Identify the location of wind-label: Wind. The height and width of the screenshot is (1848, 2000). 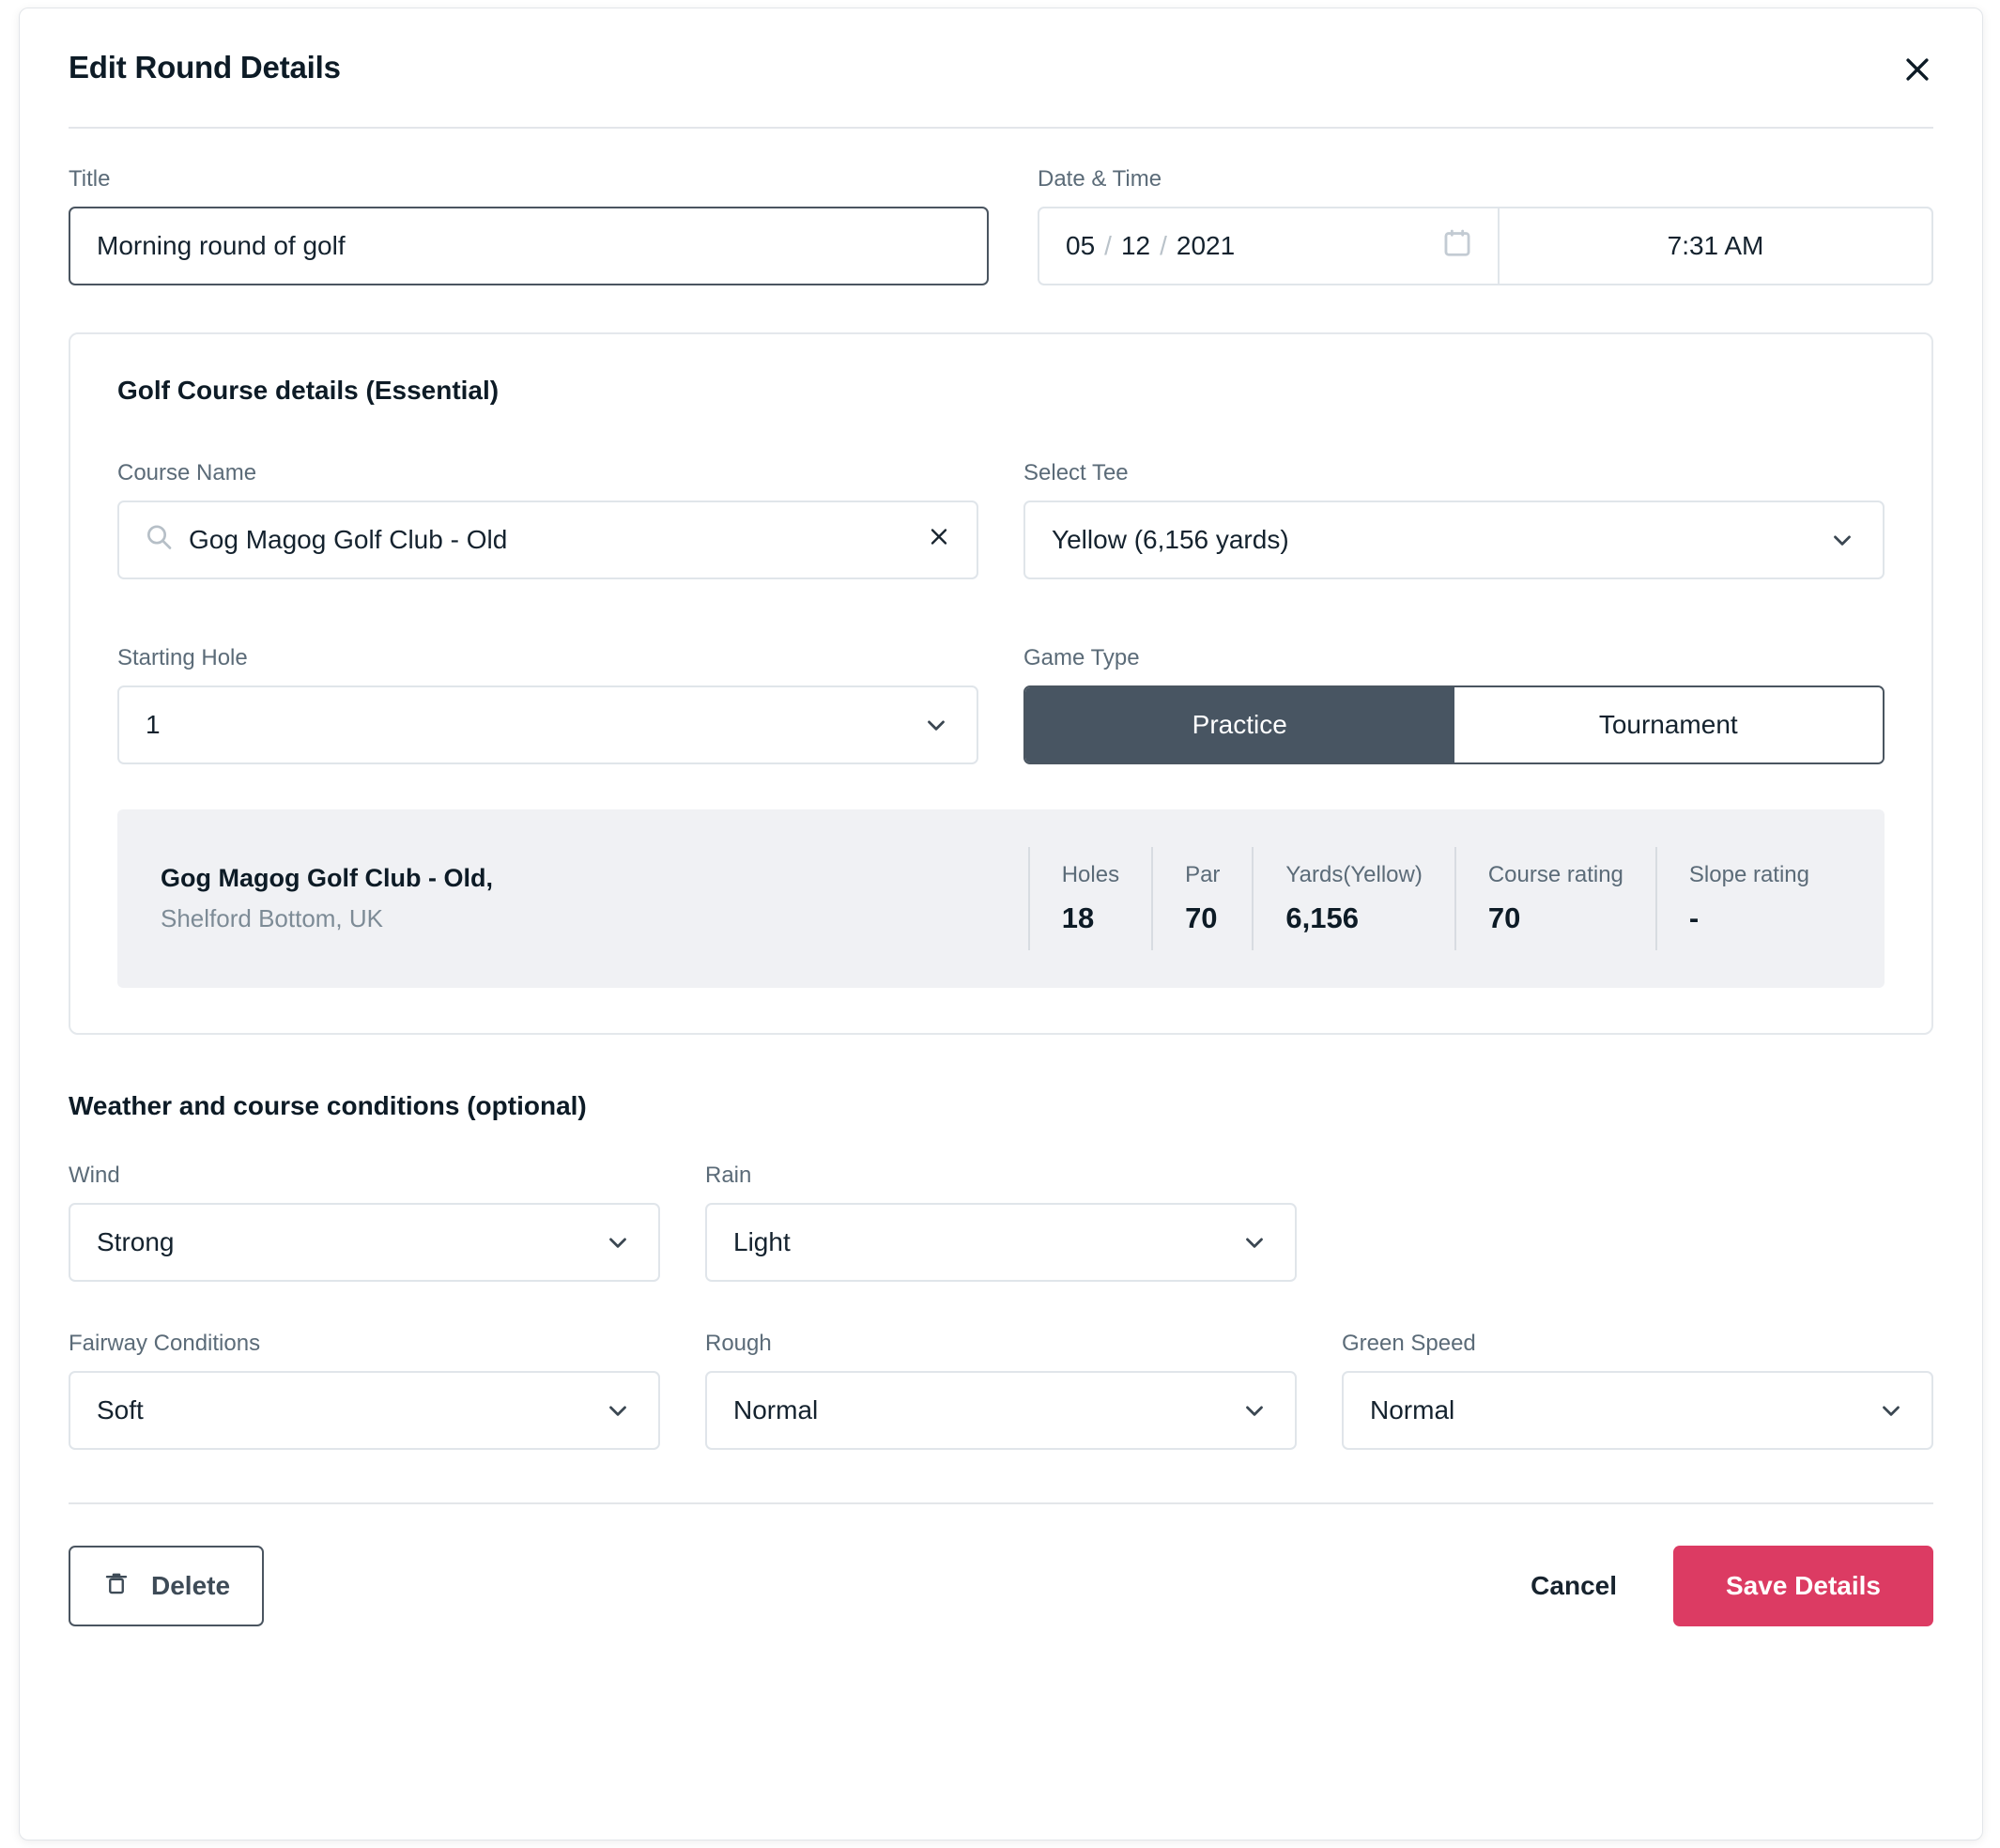
(94, 1175).